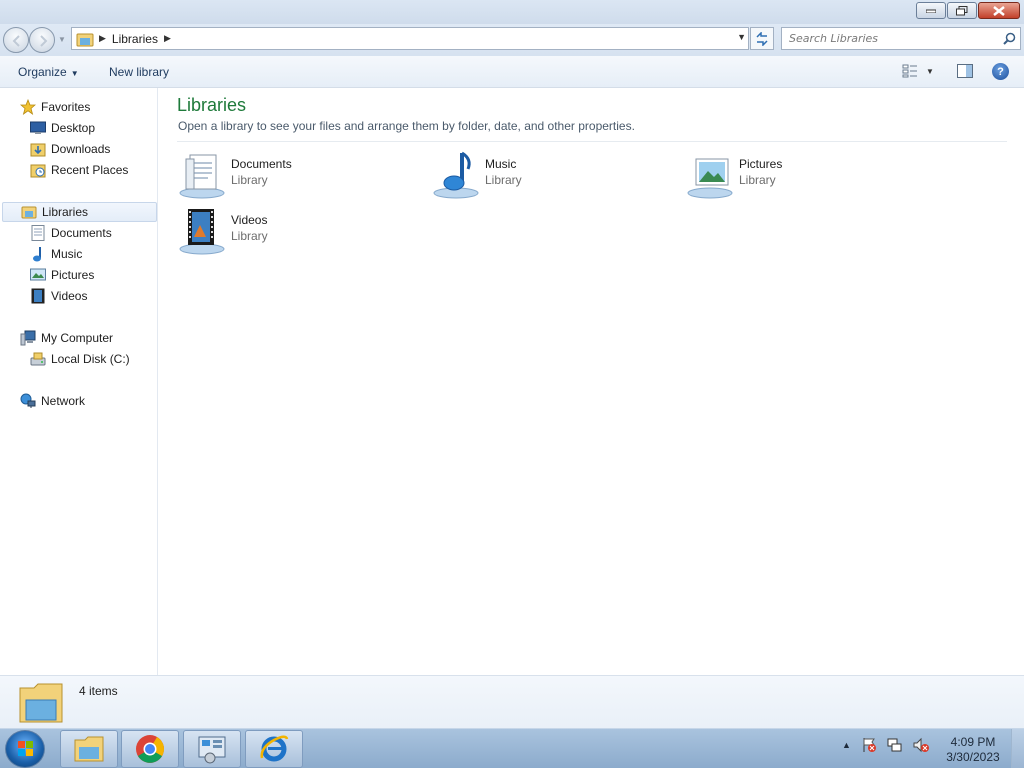 Image resolution: width=1024 pixels, height=768 pixels. I want to click on item-count: 4 items, so click(98, 691).